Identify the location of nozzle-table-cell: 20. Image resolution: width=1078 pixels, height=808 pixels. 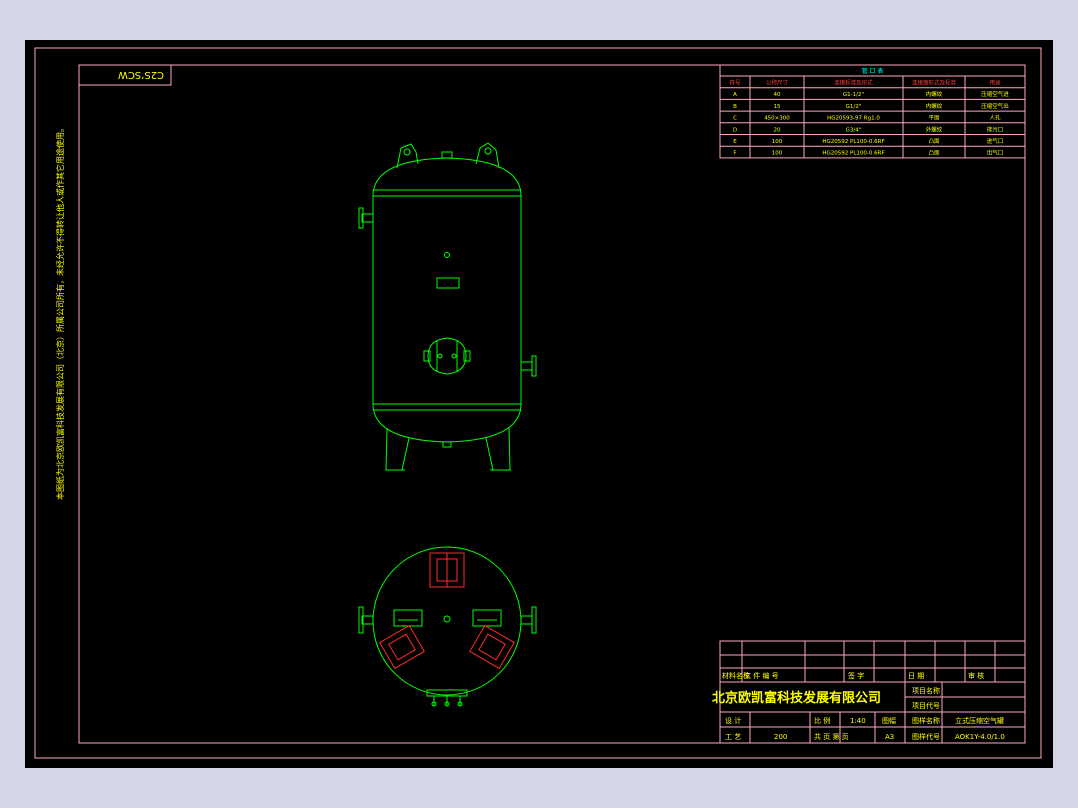
(777, 130).